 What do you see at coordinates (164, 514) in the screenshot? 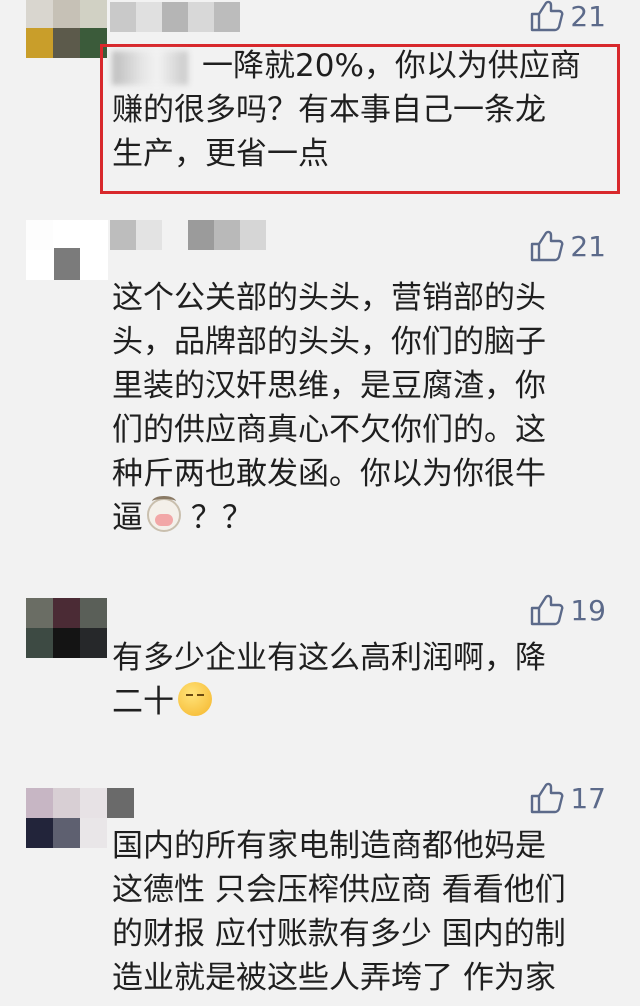
I see `cow-face-emoji` at bounding box center [164, 514].